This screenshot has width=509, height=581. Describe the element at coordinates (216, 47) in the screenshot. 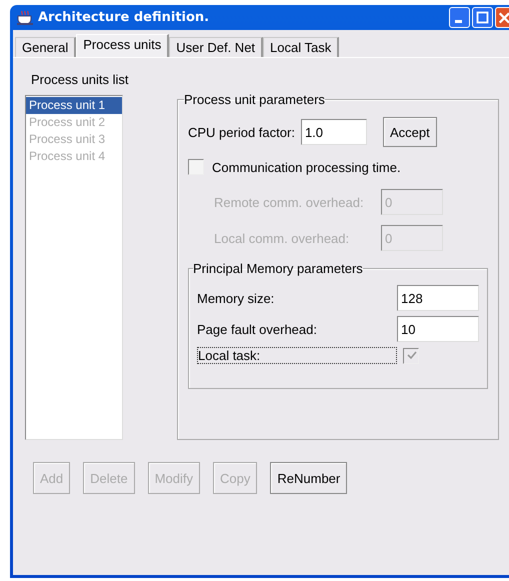

I see `tab: User Def. Net` at that location.